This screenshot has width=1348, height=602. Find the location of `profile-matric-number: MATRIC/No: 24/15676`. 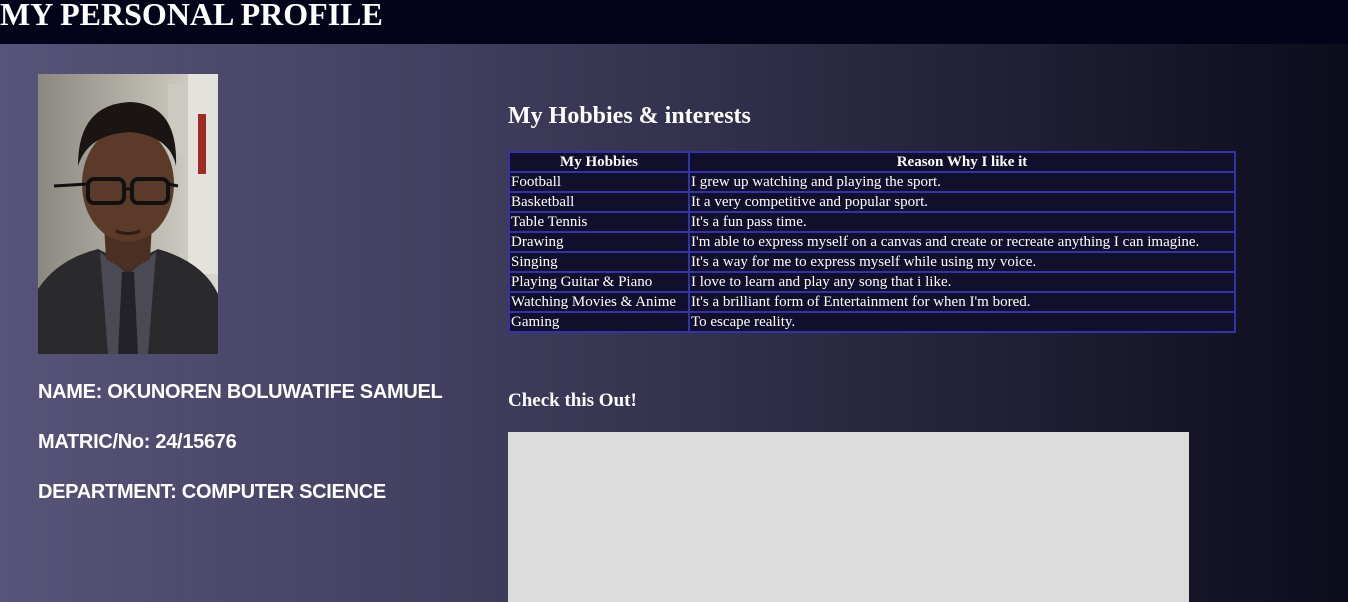

profile-matric-number: MATRIC/No: 24/15676 is located at coordinates (137, 442).